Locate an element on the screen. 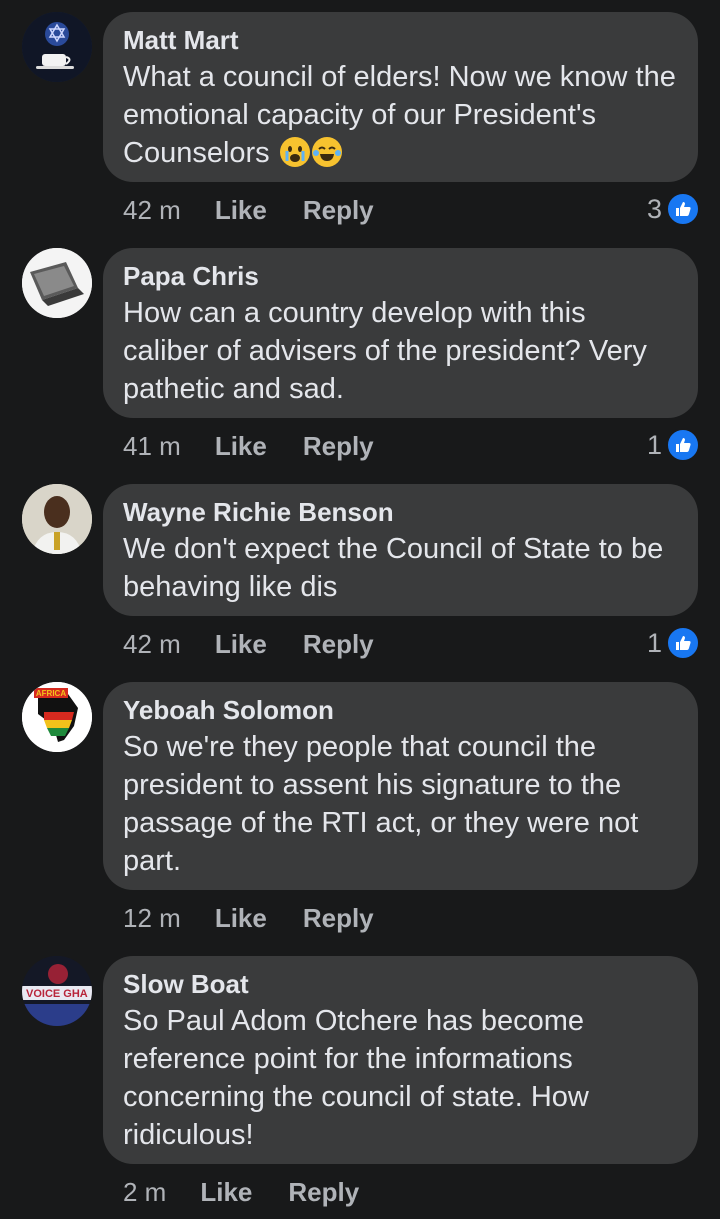 The image size is (720, 1219). comment-timestamp: 41 m is located at coordinates (152, 446).